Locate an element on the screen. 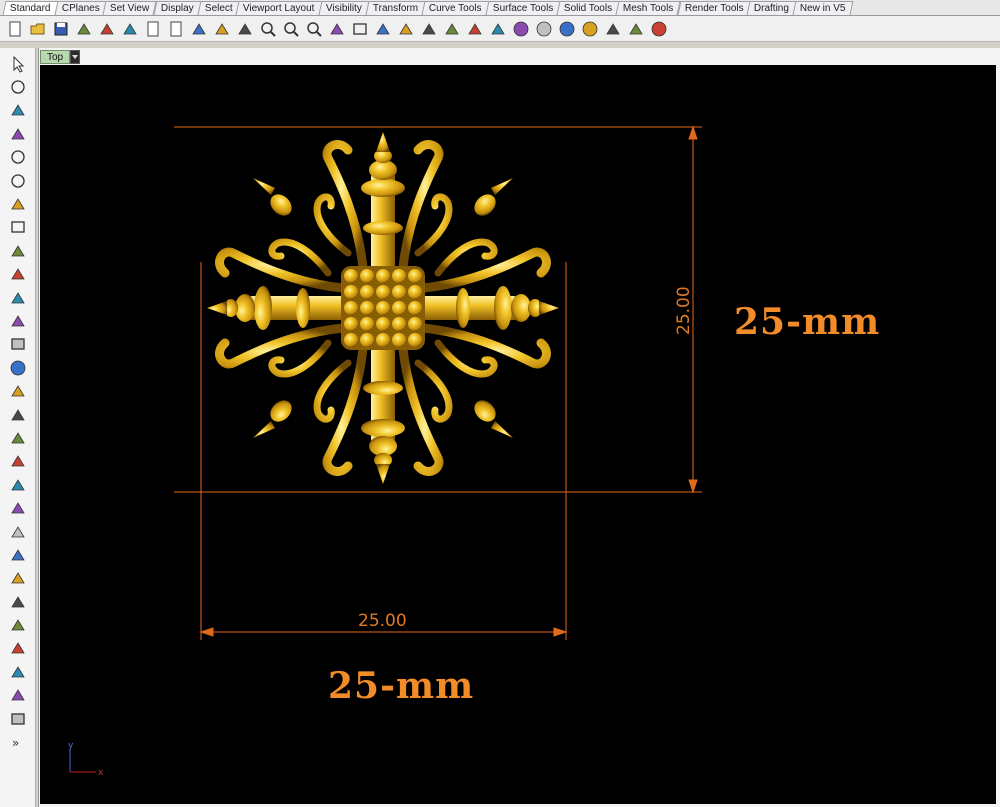 This screenshot has height=807, width=1000. globe-icon is located at coordinates (590, 29).